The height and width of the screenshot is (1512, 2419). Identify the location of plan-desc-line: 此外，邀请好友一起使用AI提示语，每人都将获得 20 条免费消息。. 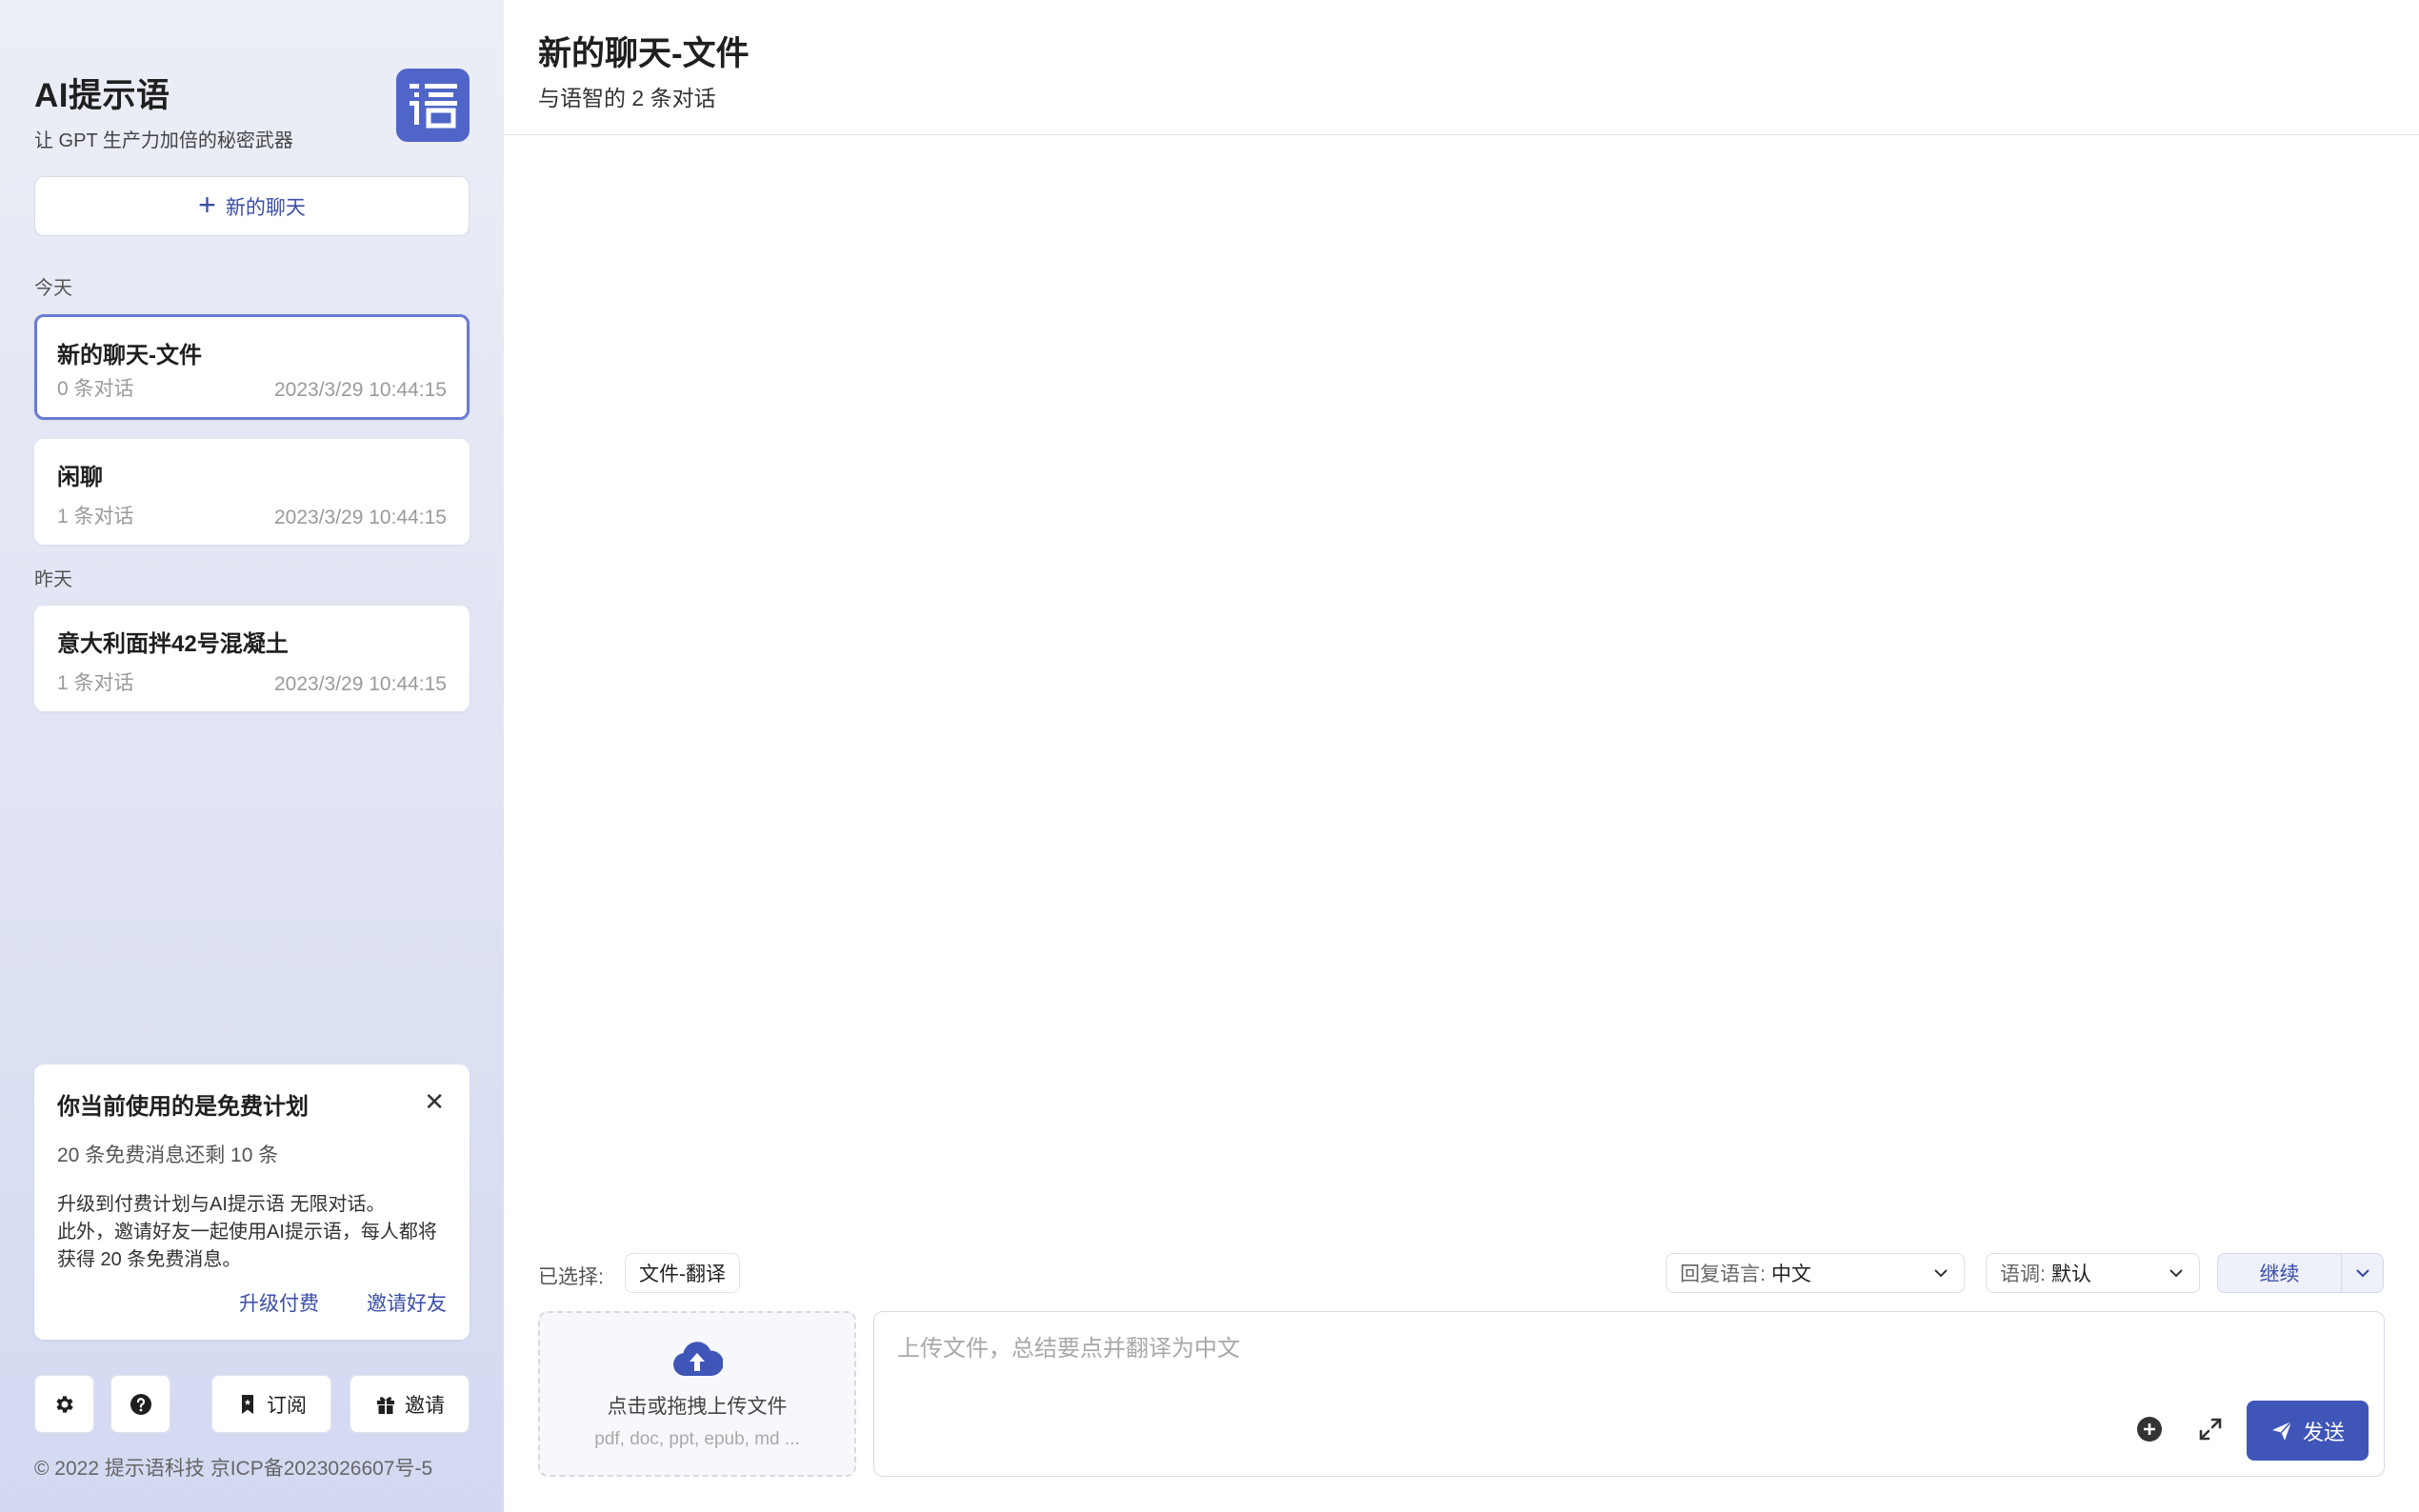
(247, 1246).